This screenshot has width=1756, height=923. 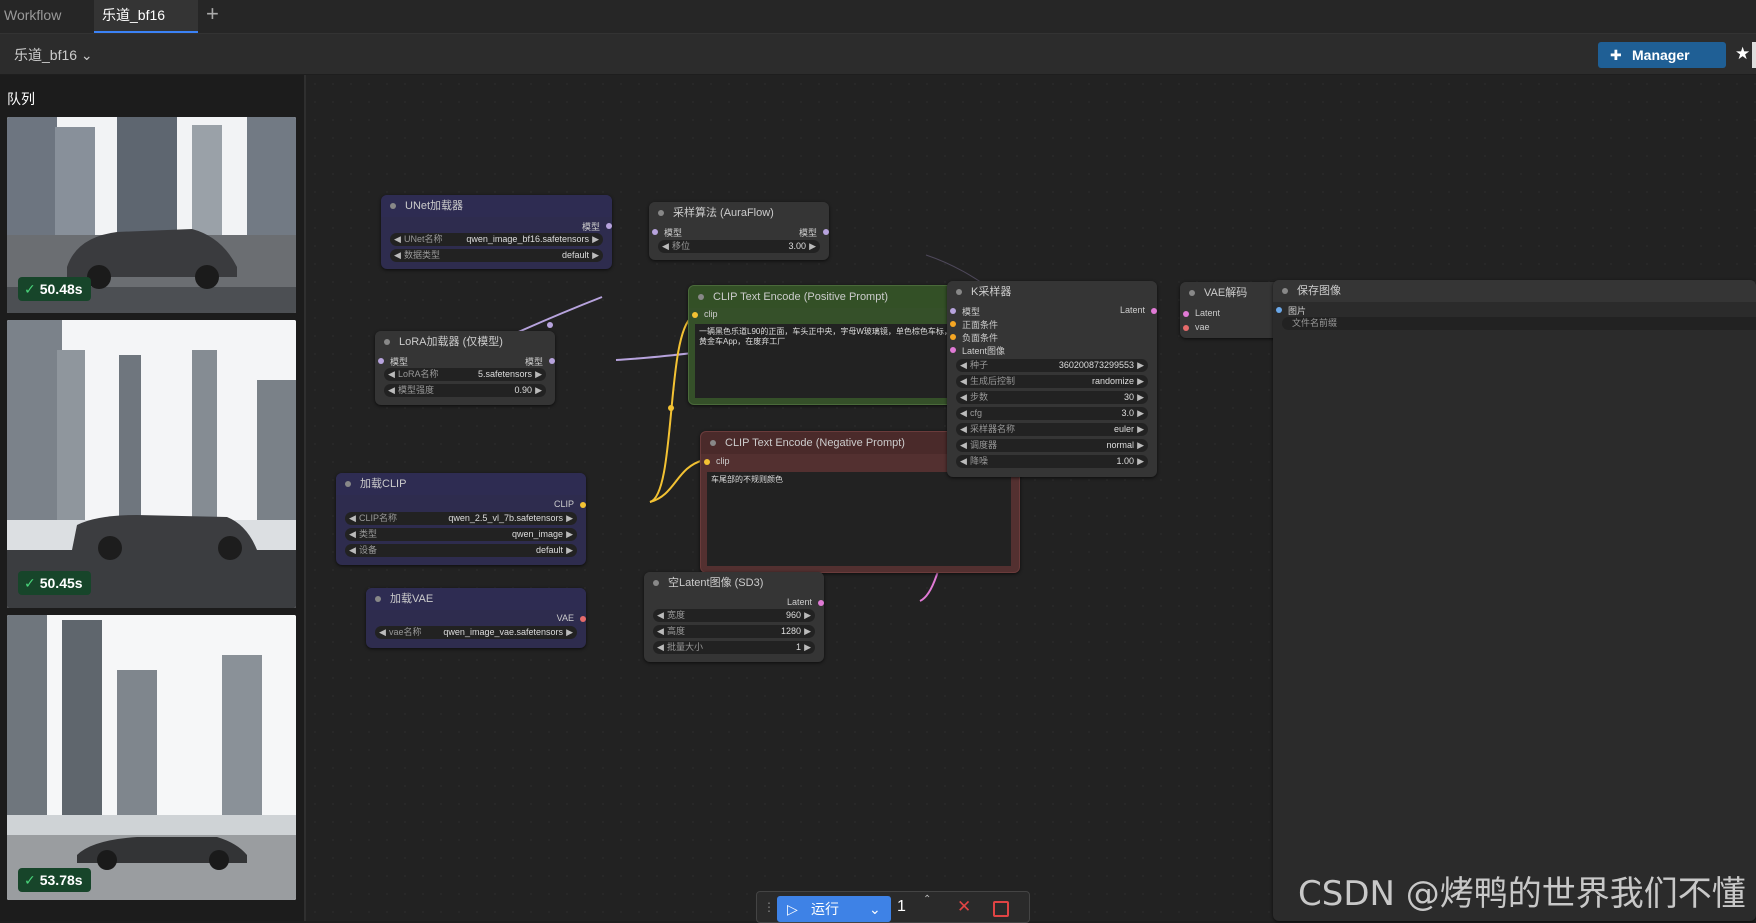 I want to click on star-icon: ★, so click(x=1742, y=54).